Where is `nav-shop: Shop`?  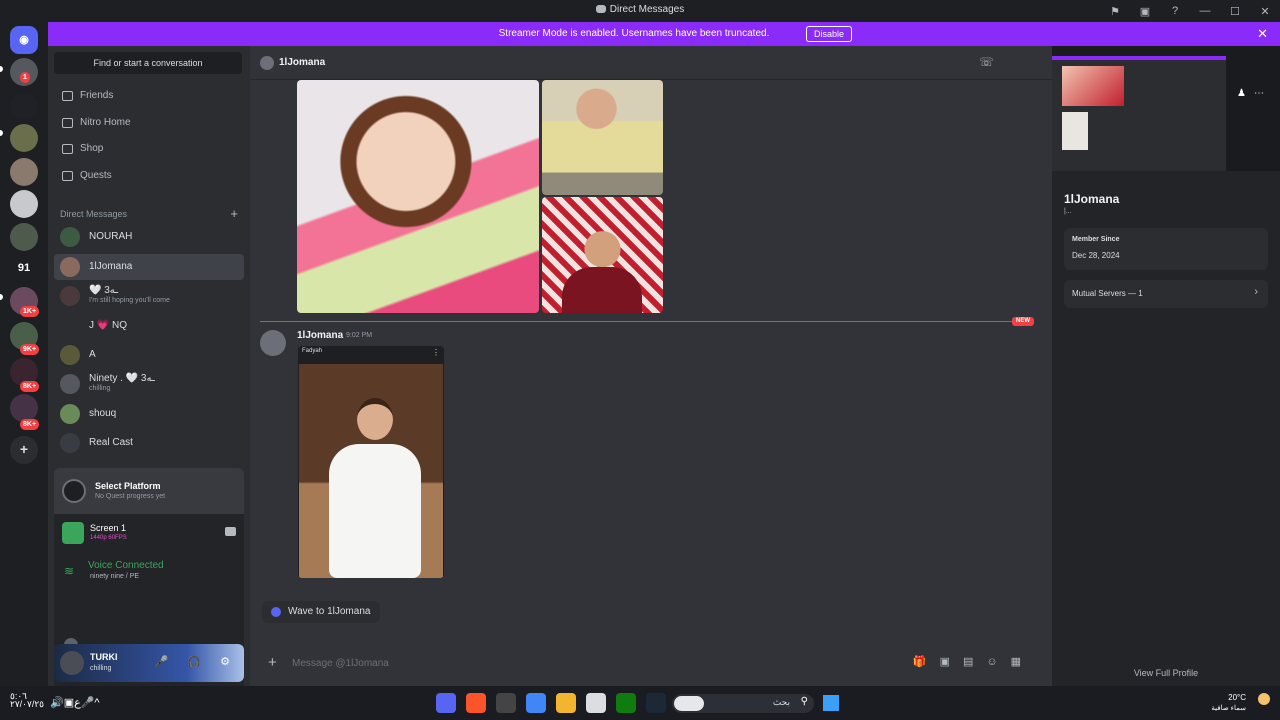
nav-shop: Shop is located at coordinates (149, 149).